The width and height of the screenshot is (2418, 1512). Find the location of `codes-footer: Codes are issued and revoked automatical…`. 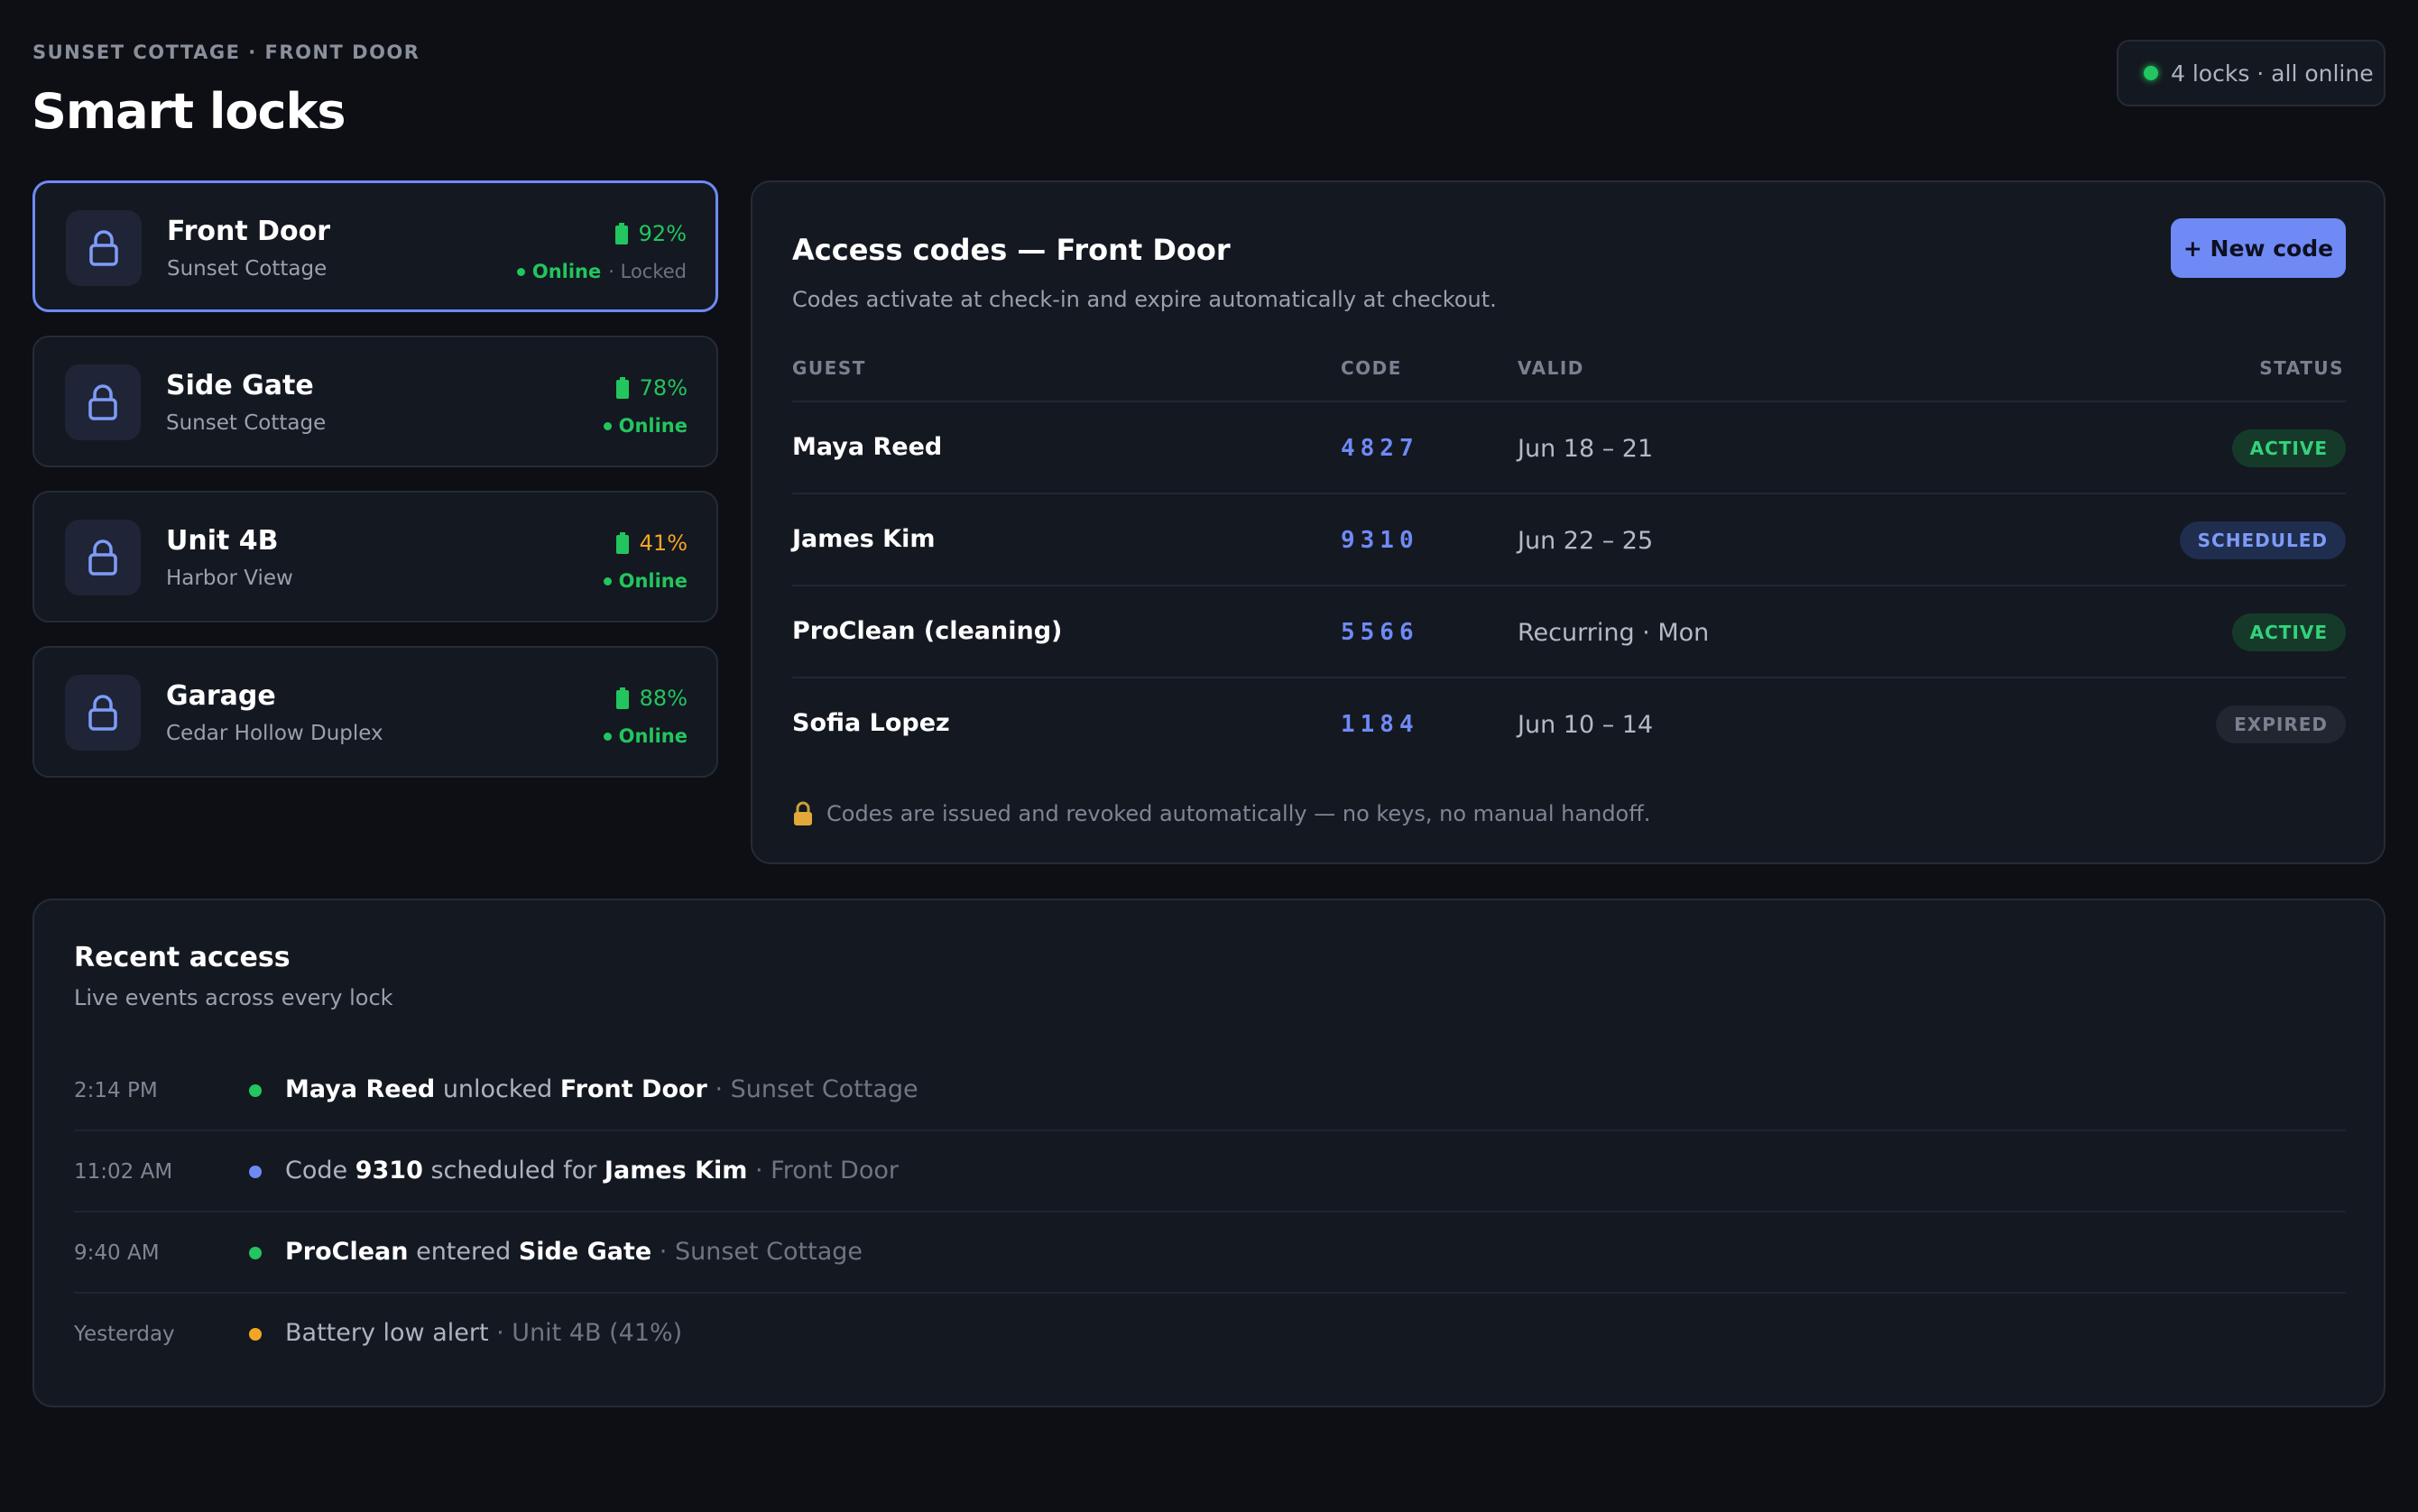

codes-footer: Codes are issued and revoked automatical… is located at coordinates (1221, 813).